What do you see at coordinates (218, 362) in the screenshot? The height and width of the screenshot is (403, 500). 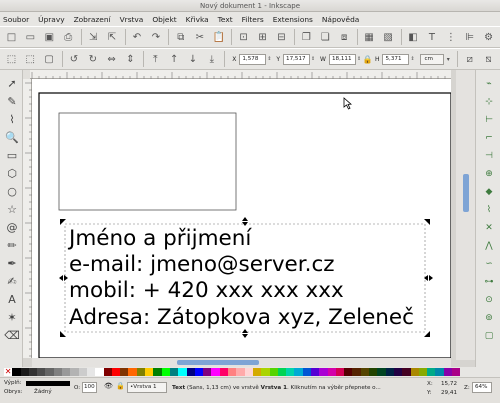 I see `horizontal-scroll-thumb` at bounding box center [218, 362].